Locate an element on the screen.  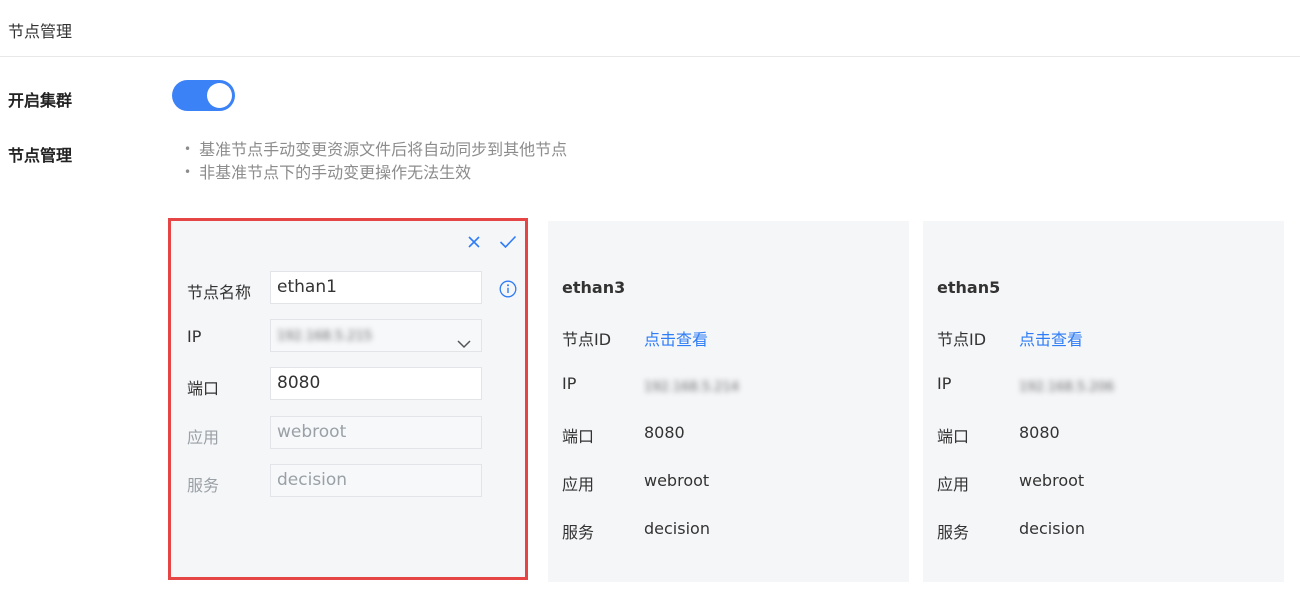
check-icon is located at coordinates (508, 242).